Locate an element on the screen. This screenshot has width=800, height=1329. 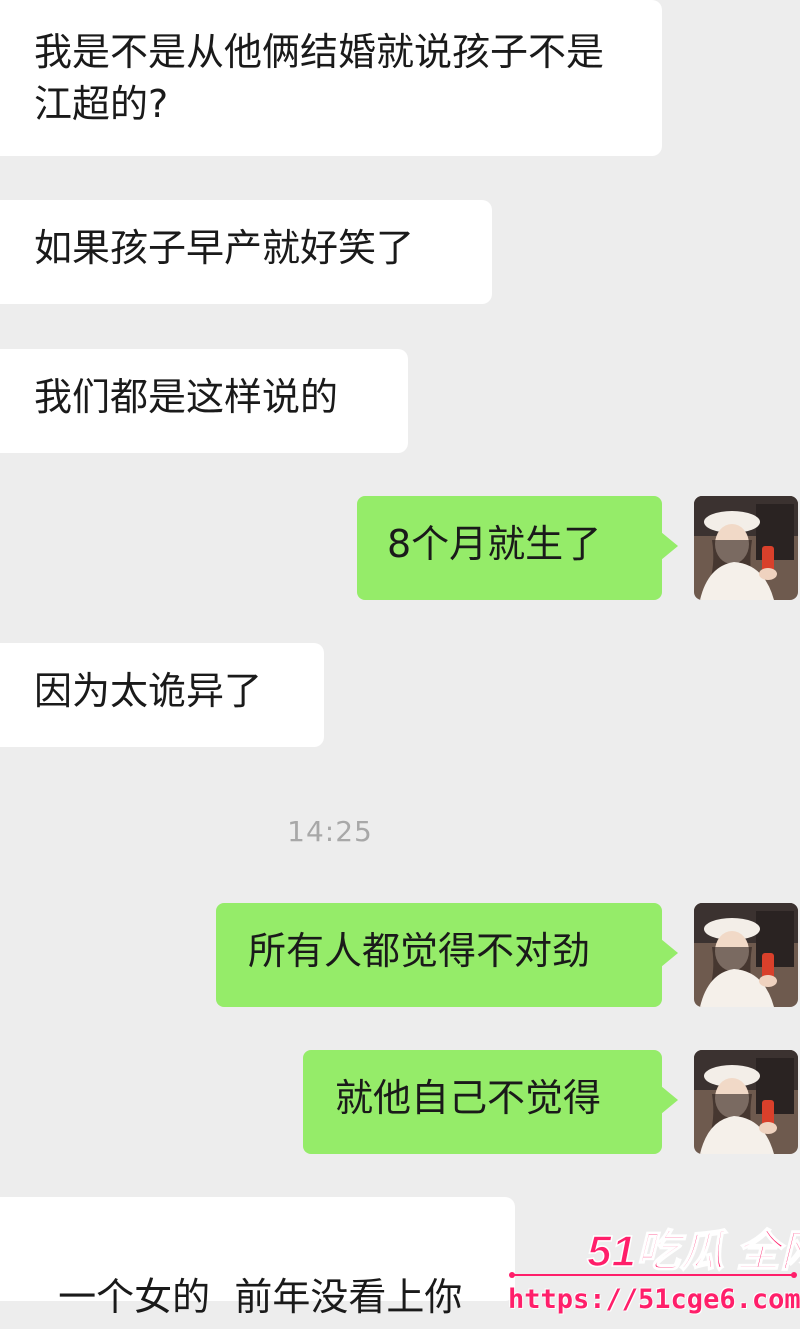
message-bubble-outgoing: 所有人都觉得不对劲 is located at coordinates (447, 955).